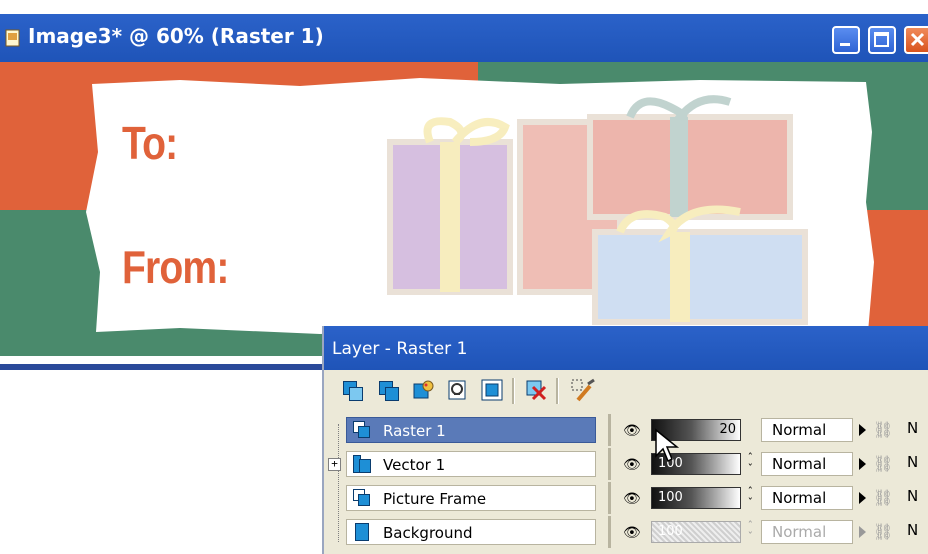  I want to click on close-button, so click(916, 40).